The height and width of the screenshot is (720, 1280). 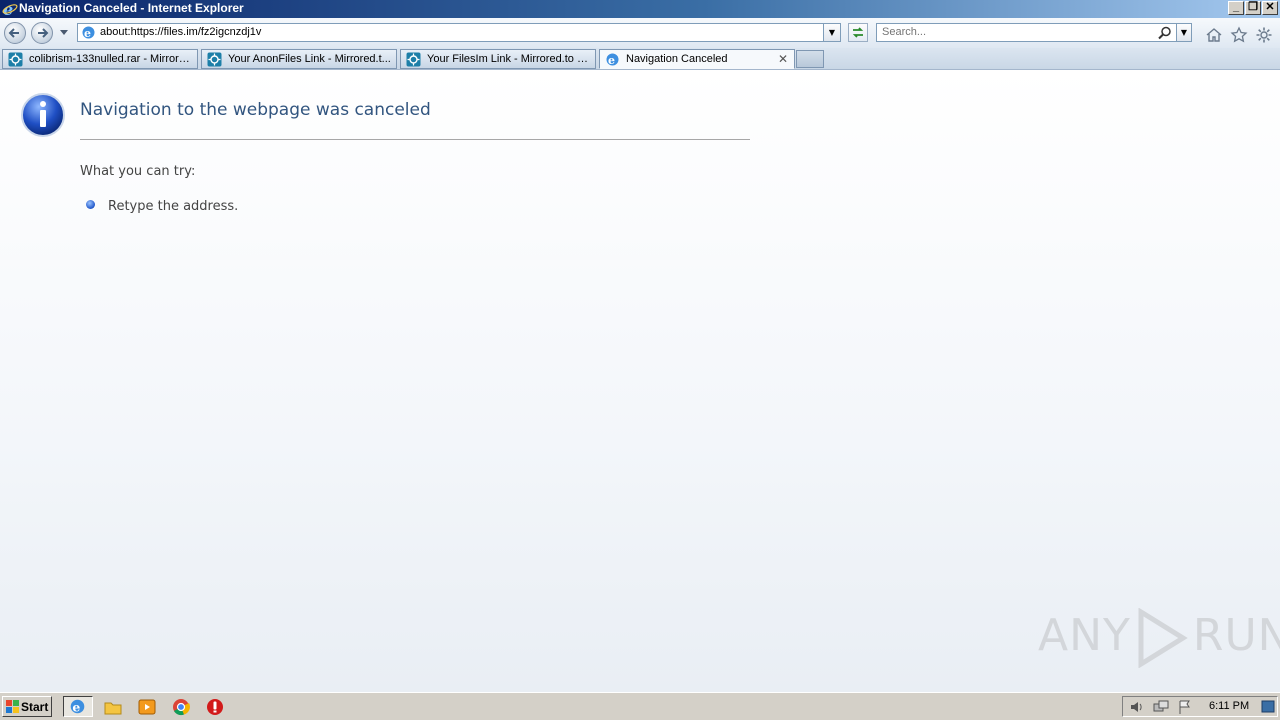 I want to click on suggestion-retype-address: Retype the address., so click(x=173, y=206).